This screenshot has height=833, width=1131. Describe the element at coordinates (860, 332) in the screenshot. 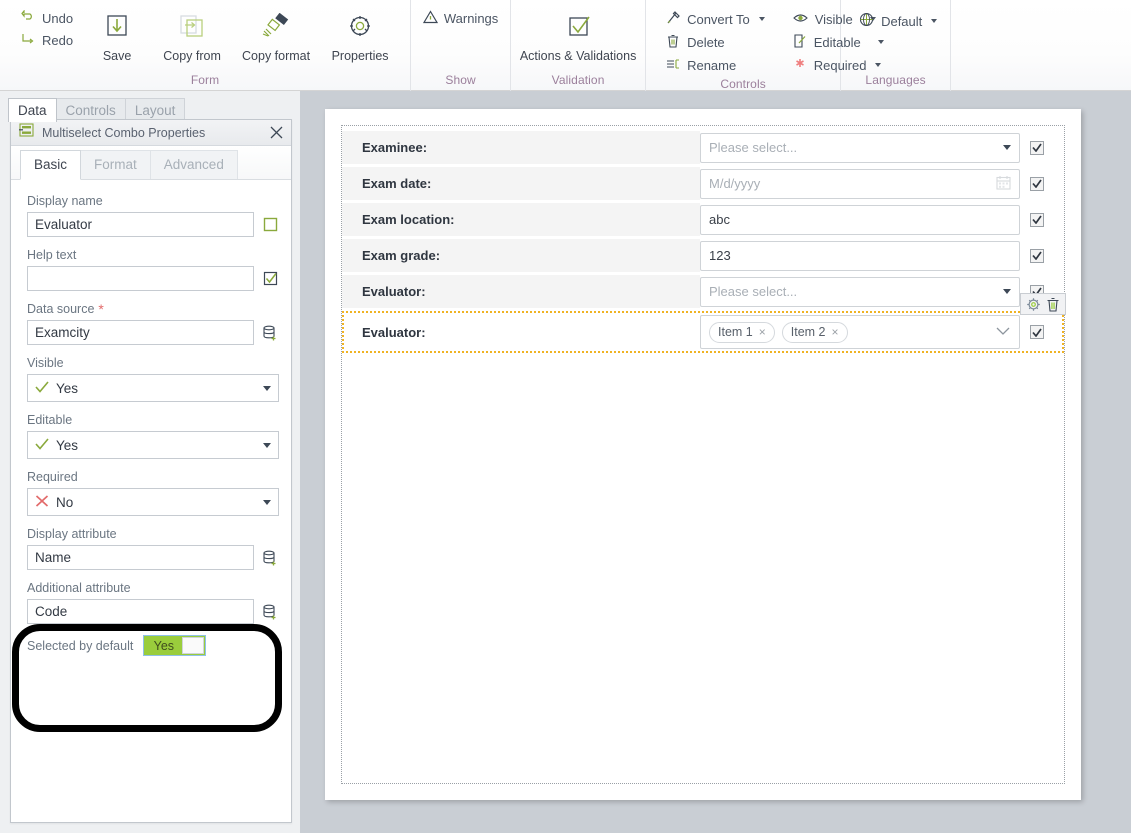

I see `evaluator-multiselect: Item 1 × Item 2 ×` at that location.